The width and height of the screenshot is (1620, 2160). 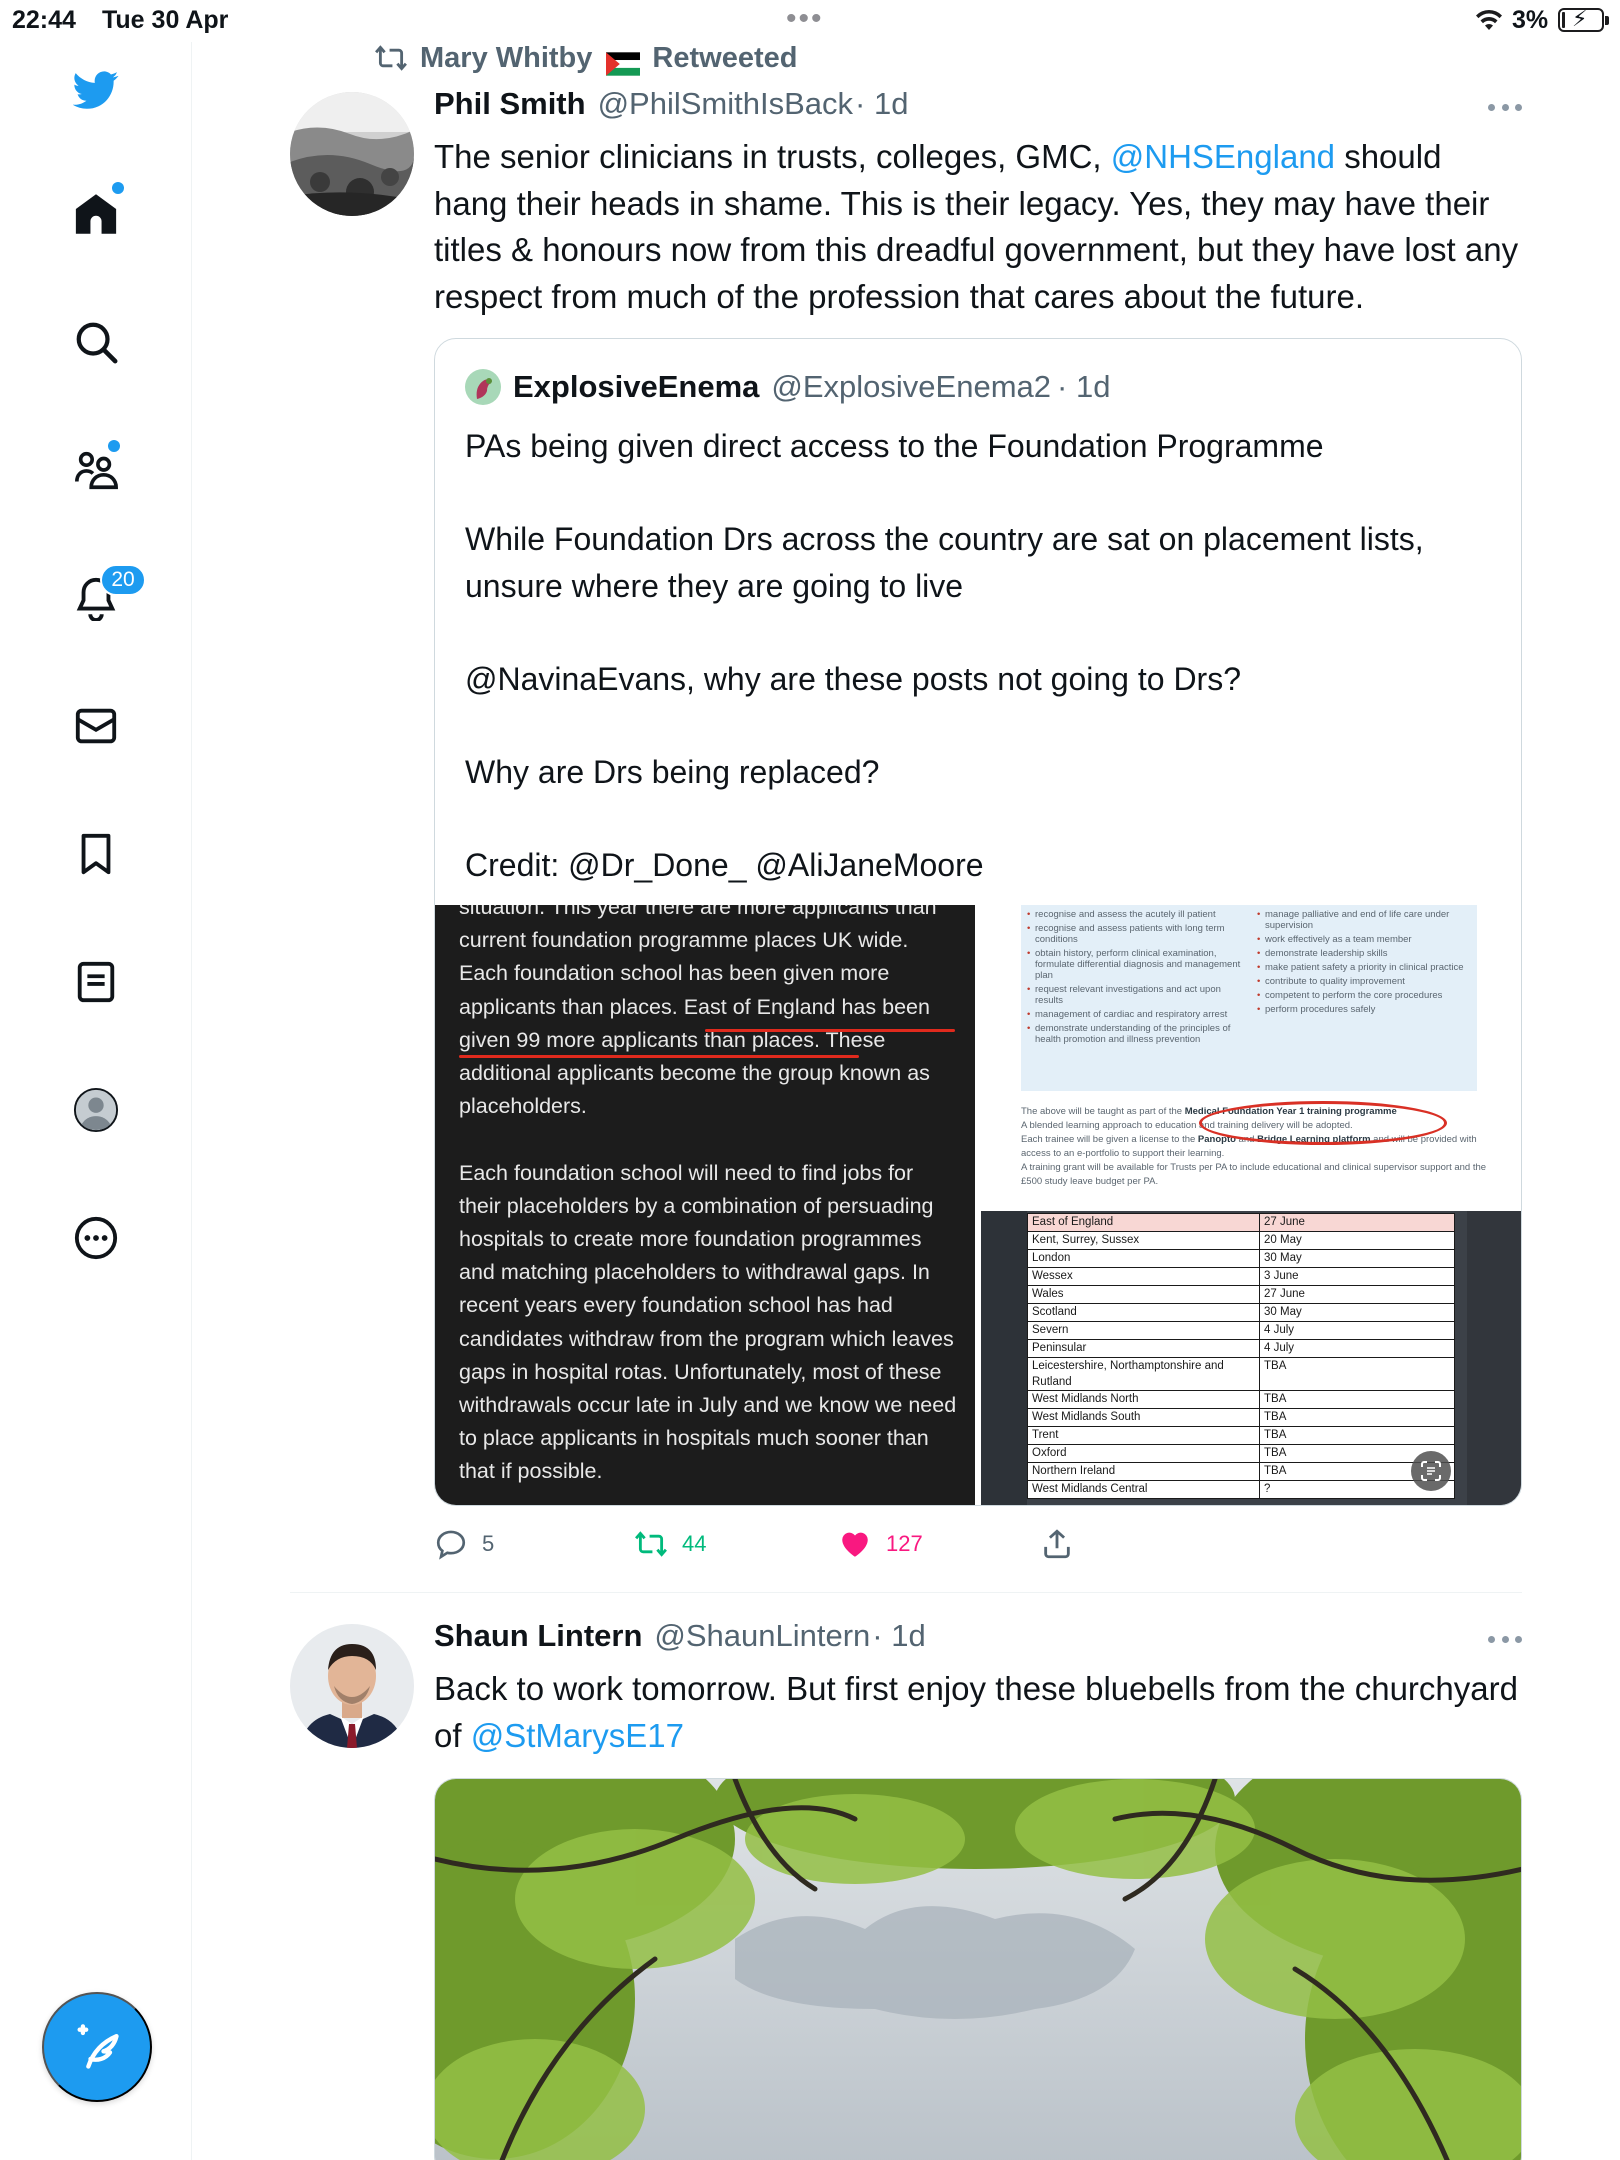 I want to click on reply-button: 5, so click(x=464, y=1544).